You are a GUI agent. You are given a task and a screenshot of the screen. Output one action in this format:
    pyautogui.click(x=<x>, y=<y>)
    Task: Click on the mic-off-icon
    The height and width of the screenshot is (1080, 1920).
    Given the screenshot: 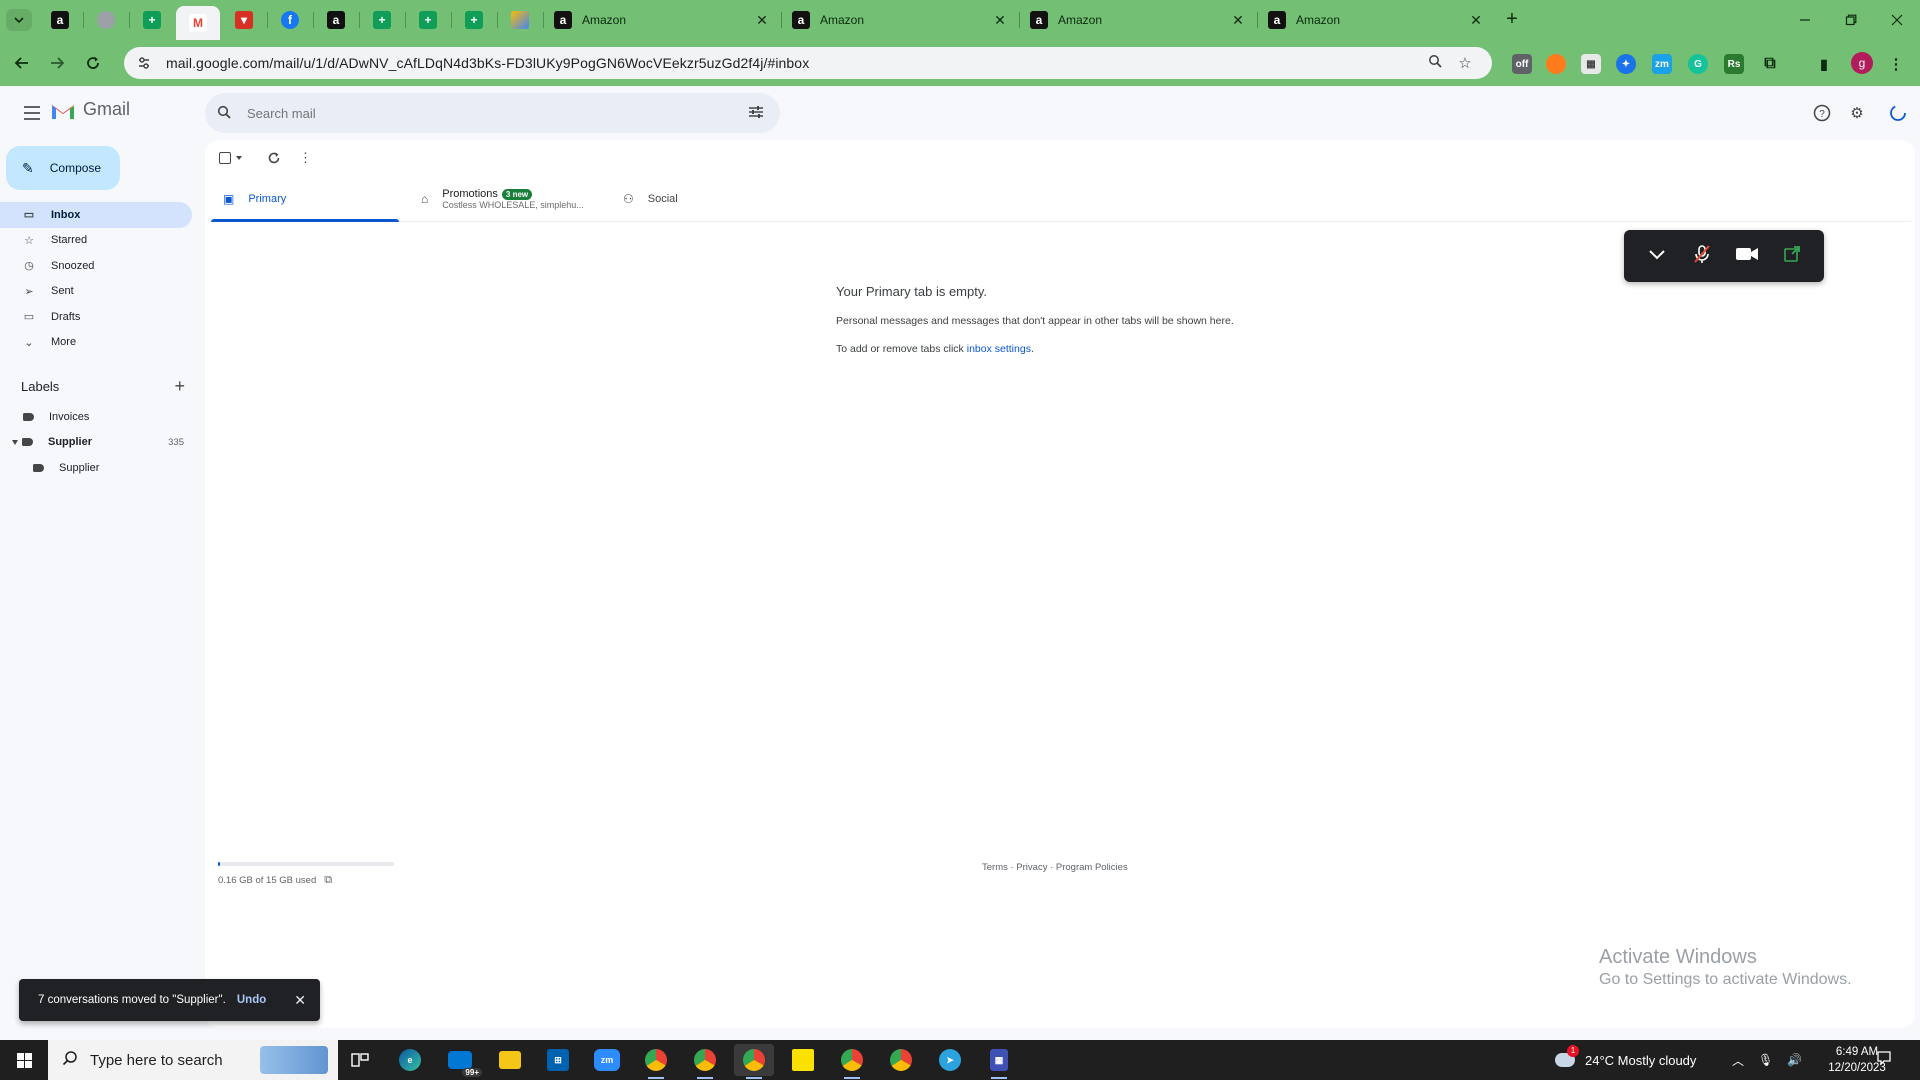 What is the action you would take?
    pyautogui.click(x=1702, y=256)
    